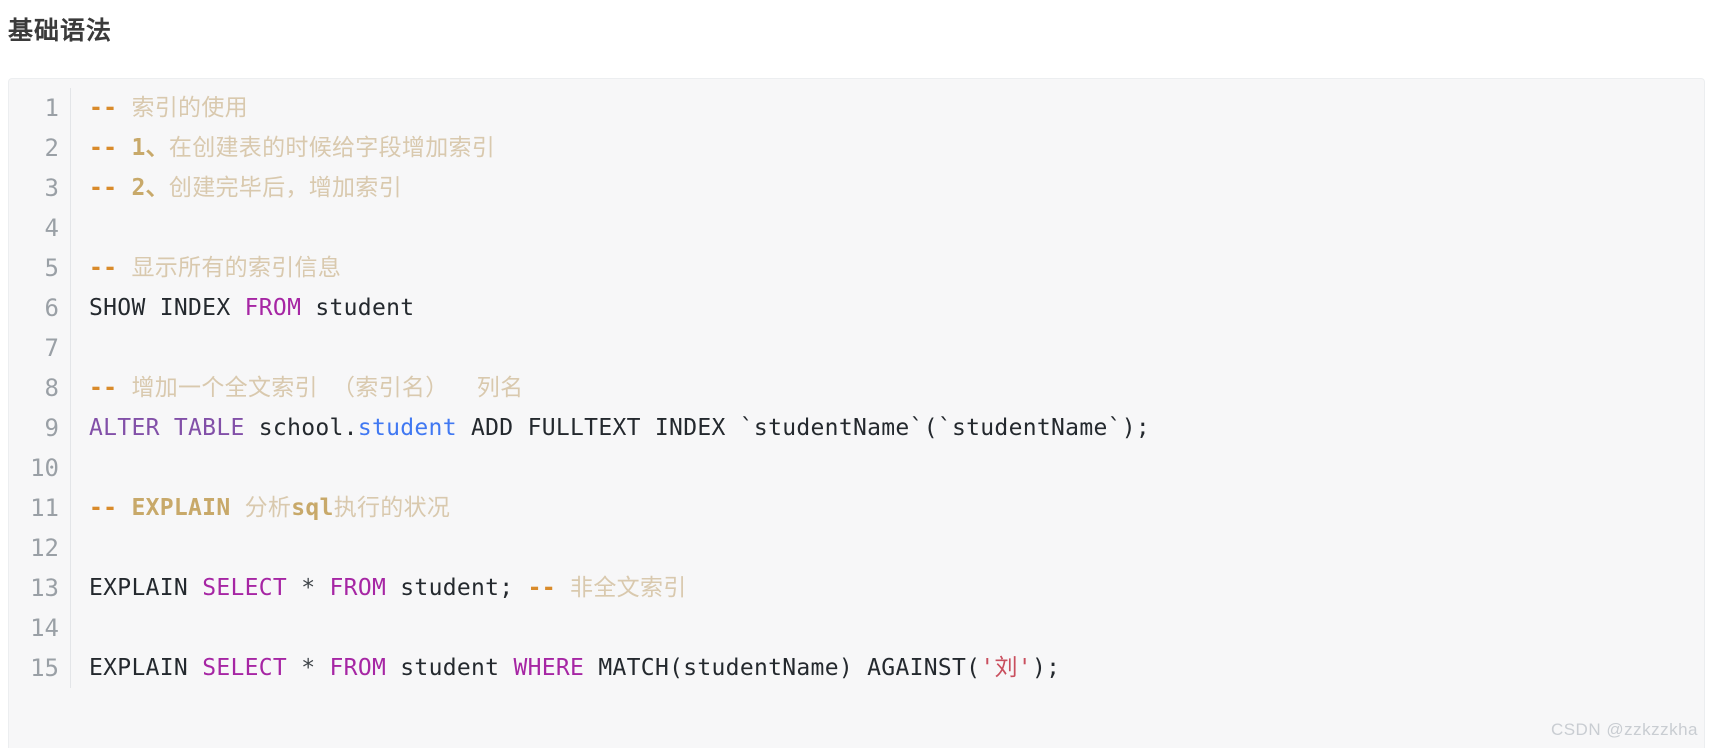  Describe the element at coordinates (896, 108) in the screenshot. I see `code-line: -- 索引的使用` at that location.